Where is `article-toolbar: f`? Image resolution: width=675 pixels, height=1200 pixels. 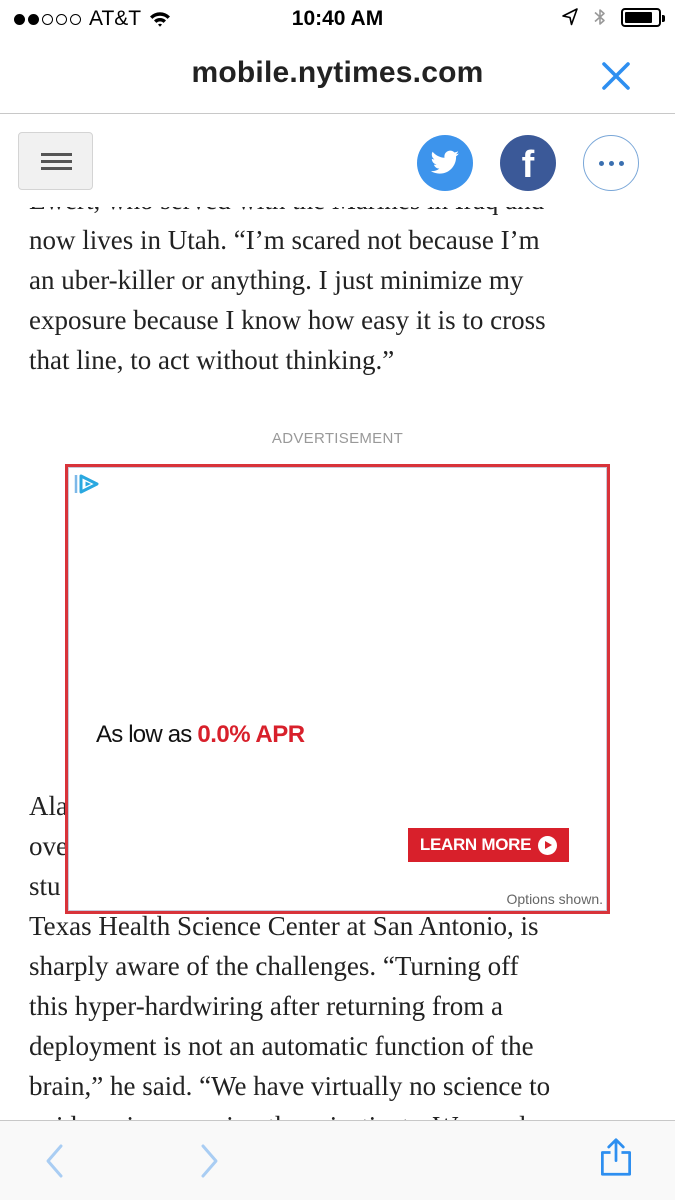
article-toolbar: f is located at coordinates (337, 161).